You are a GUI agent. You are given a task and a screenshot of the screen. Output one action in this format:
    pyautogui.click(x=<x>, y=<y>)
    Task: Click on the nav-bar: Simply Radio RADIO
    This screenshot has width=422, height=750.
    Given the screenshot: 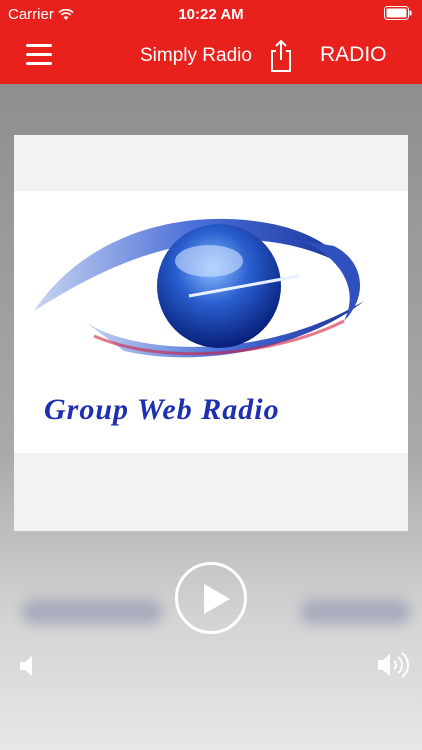 What is the action you would take?
    pyautogui.click(x=211, y=56)
    